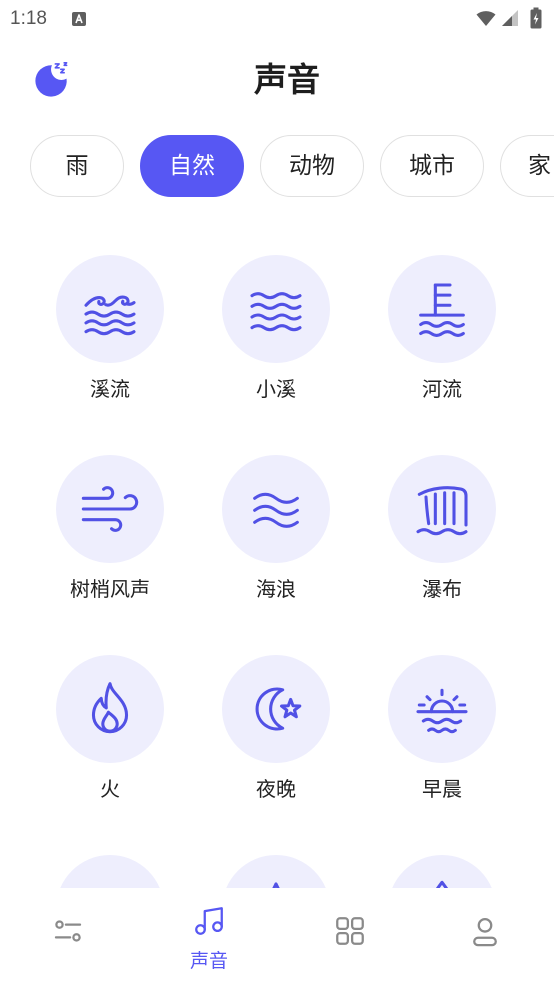 The height and width of the screenshot is (984, 554). Describe the element at coordinates (68, 931) in the screenshot. I see `sliders-icon` at that location.